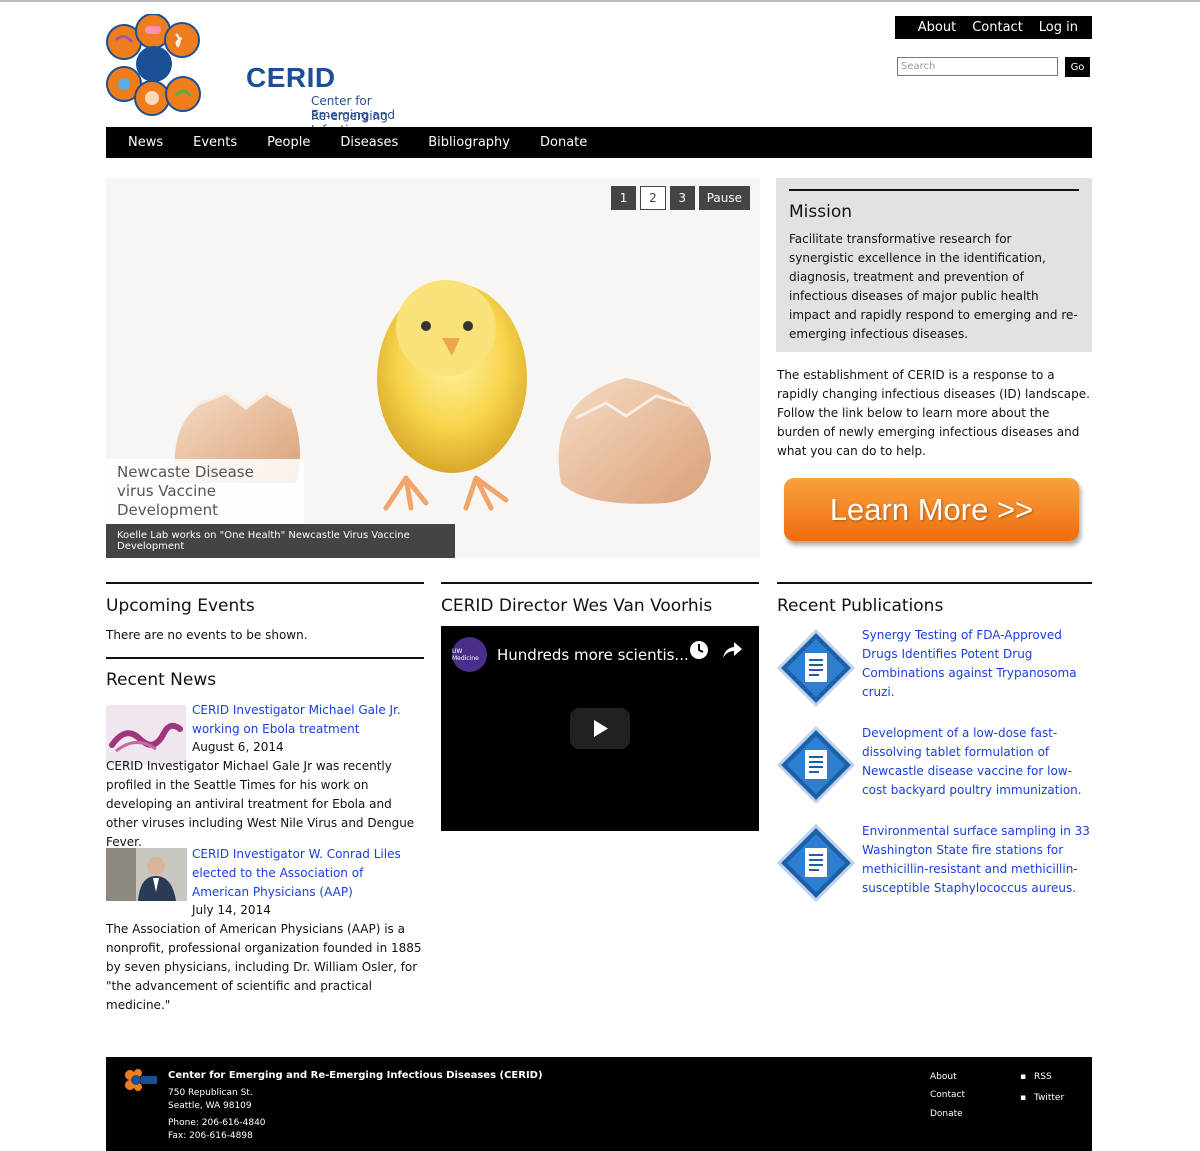  What do you see at coordinates (732, 650) in the screenshot?
I see `share-arrow-icon` at bounding box center [732, 650].